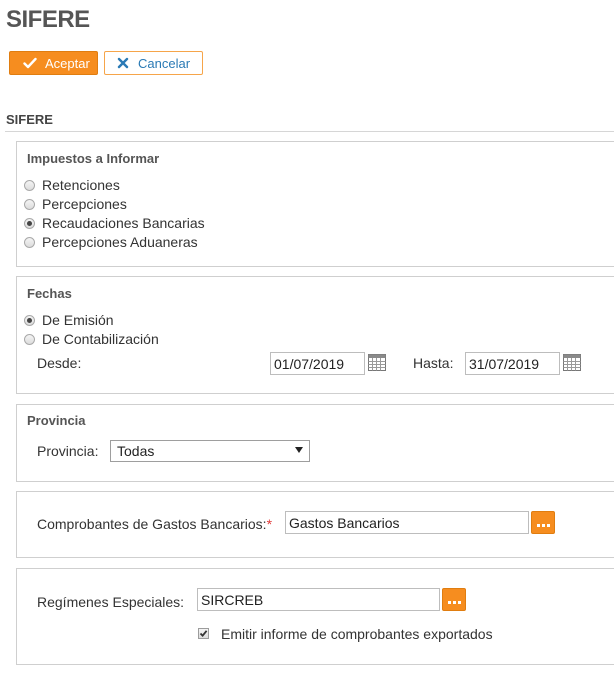  I want to click on accept-button-label: Aceptar, so click(67, 63).